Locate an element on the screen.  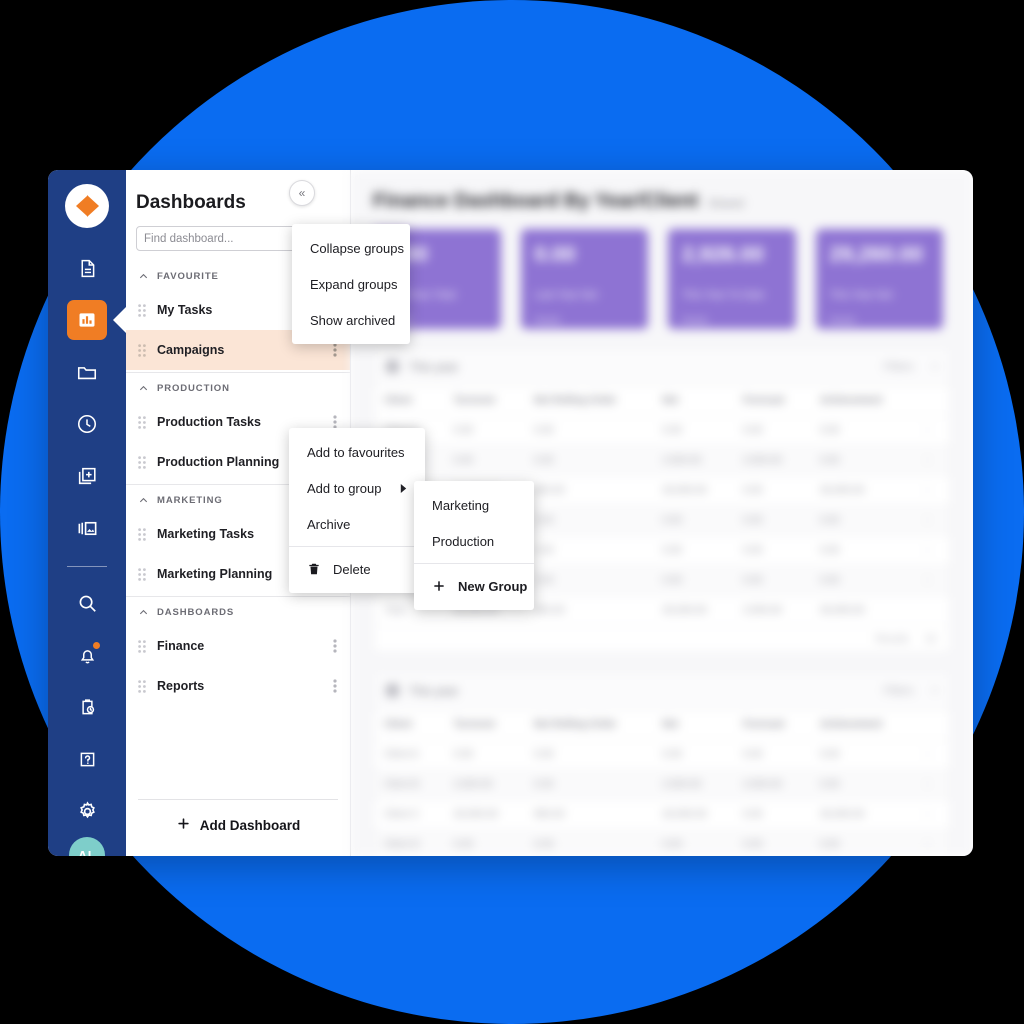
encodify-logo is located at coordinates (87, 206).